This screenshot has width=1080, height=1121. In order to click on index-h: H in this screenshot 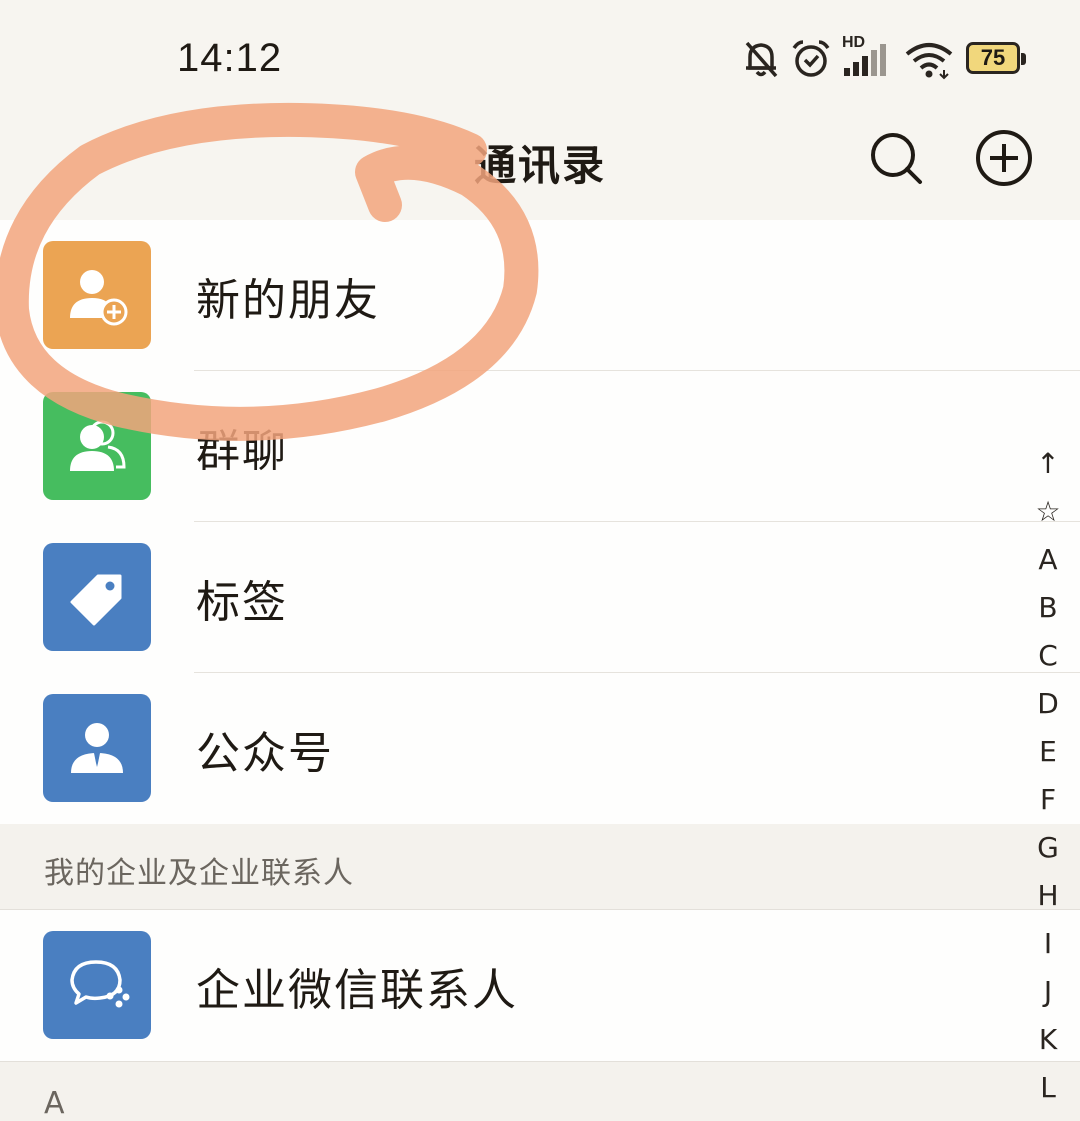, I will do `click(1048, 896)`.